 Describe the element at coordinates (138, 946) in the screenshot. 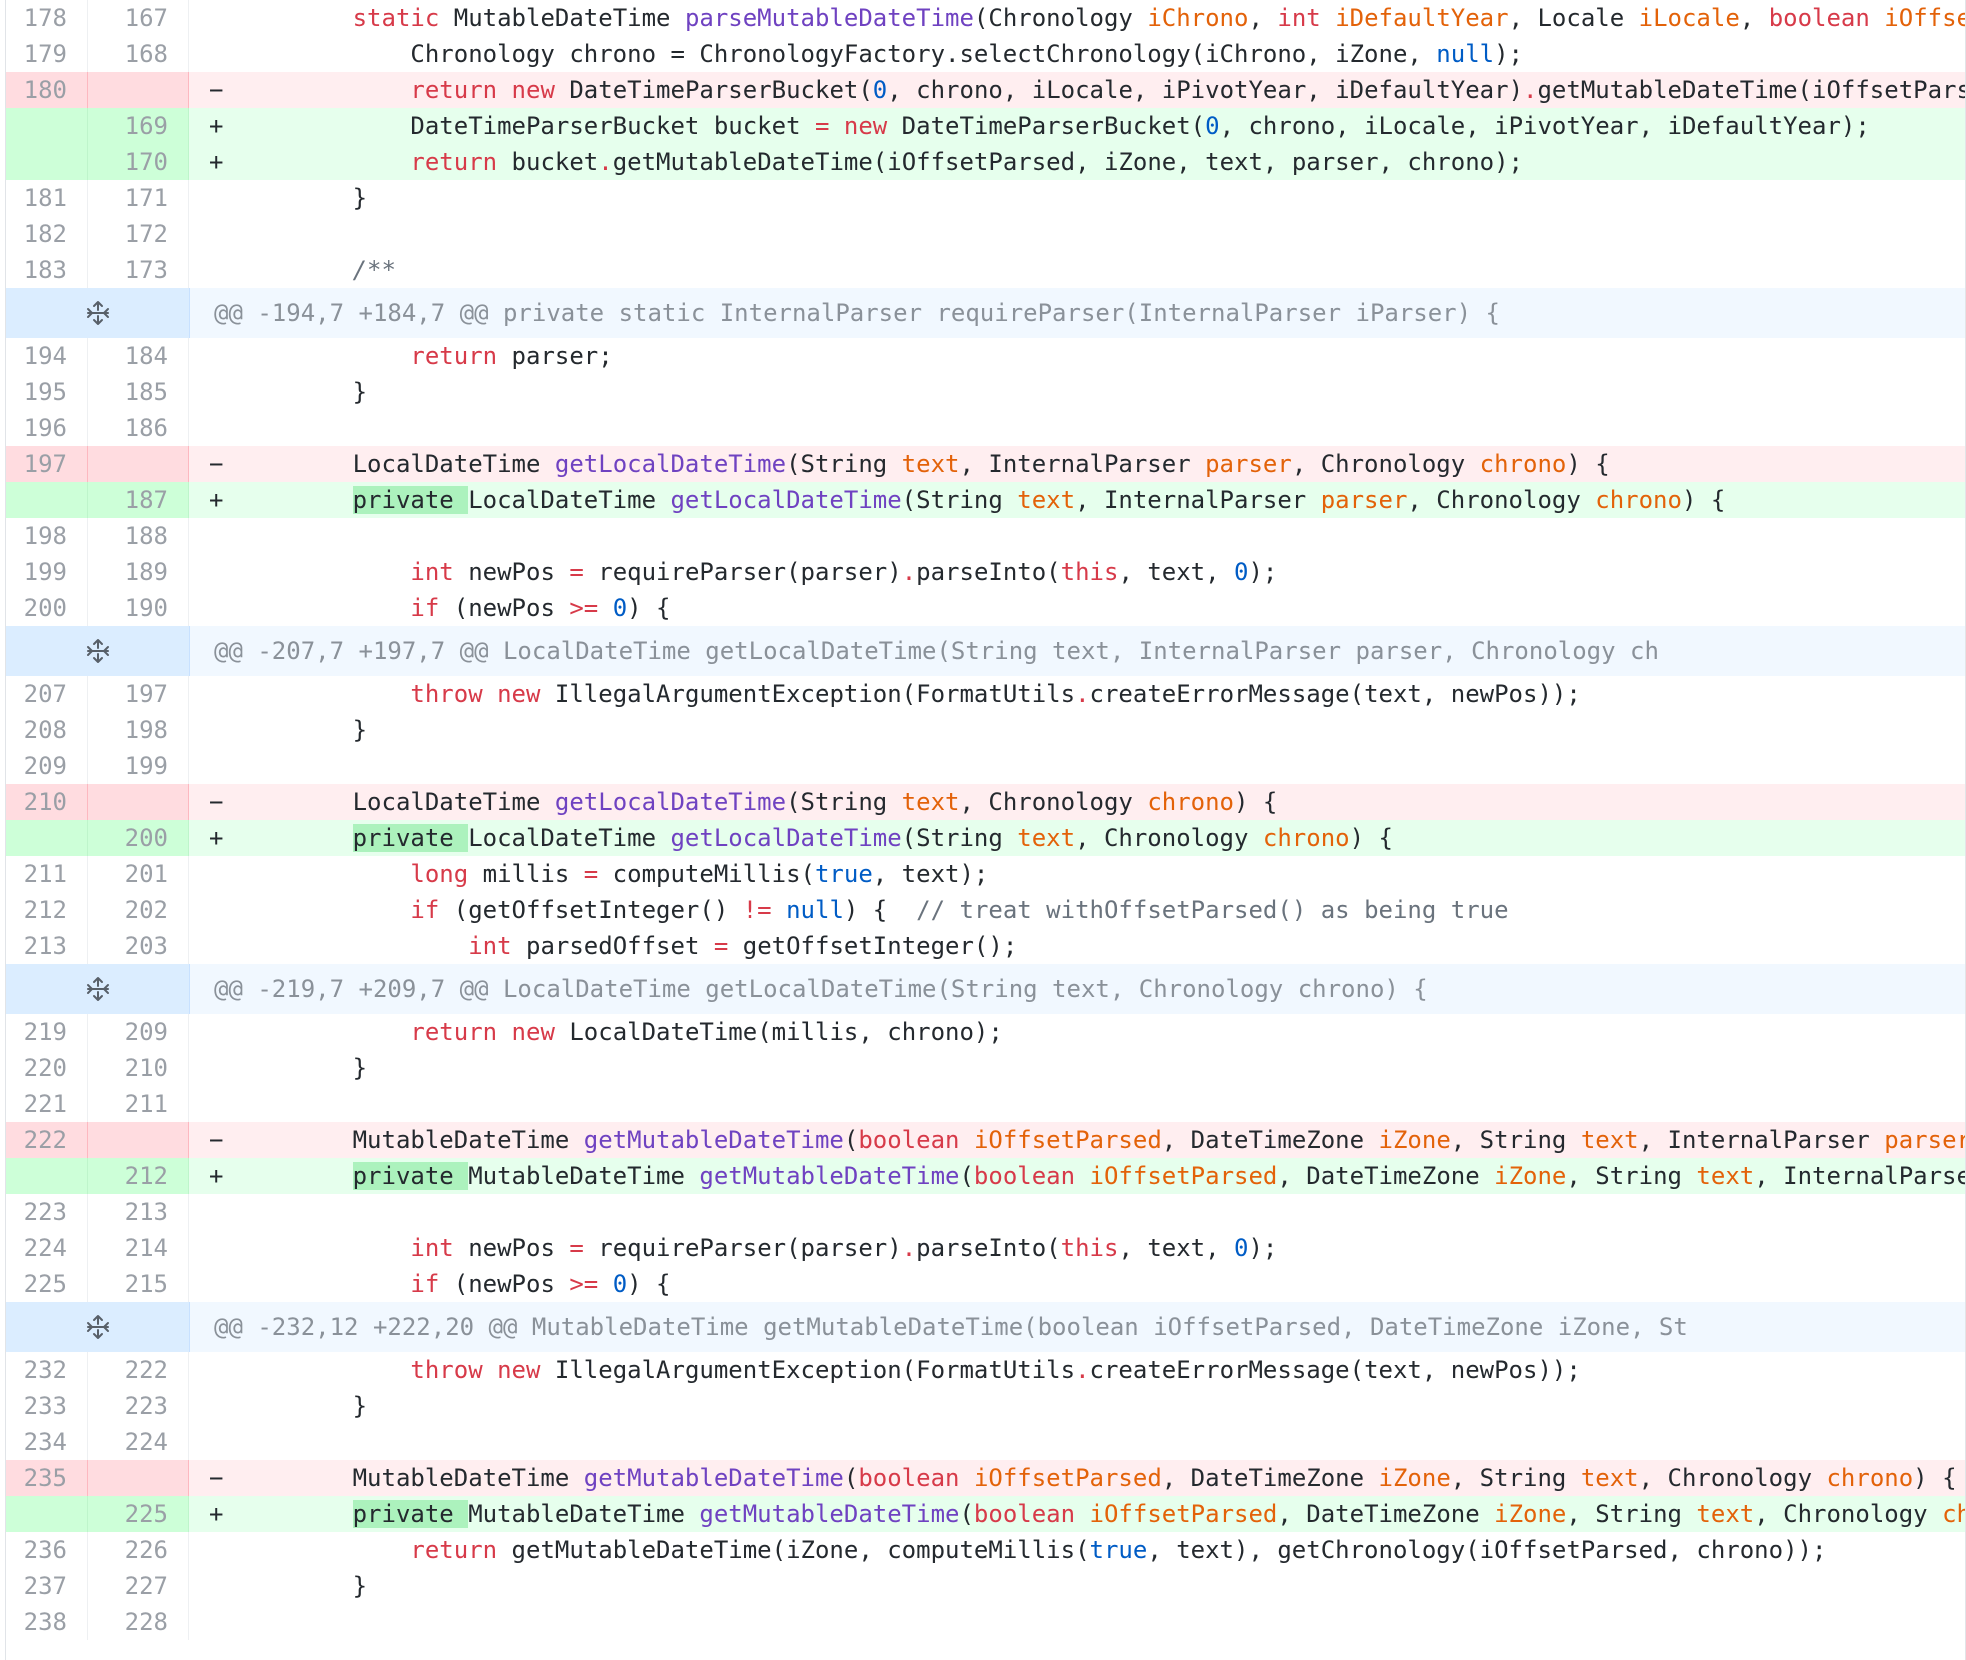

I see `new-line-number: 203` at that location.